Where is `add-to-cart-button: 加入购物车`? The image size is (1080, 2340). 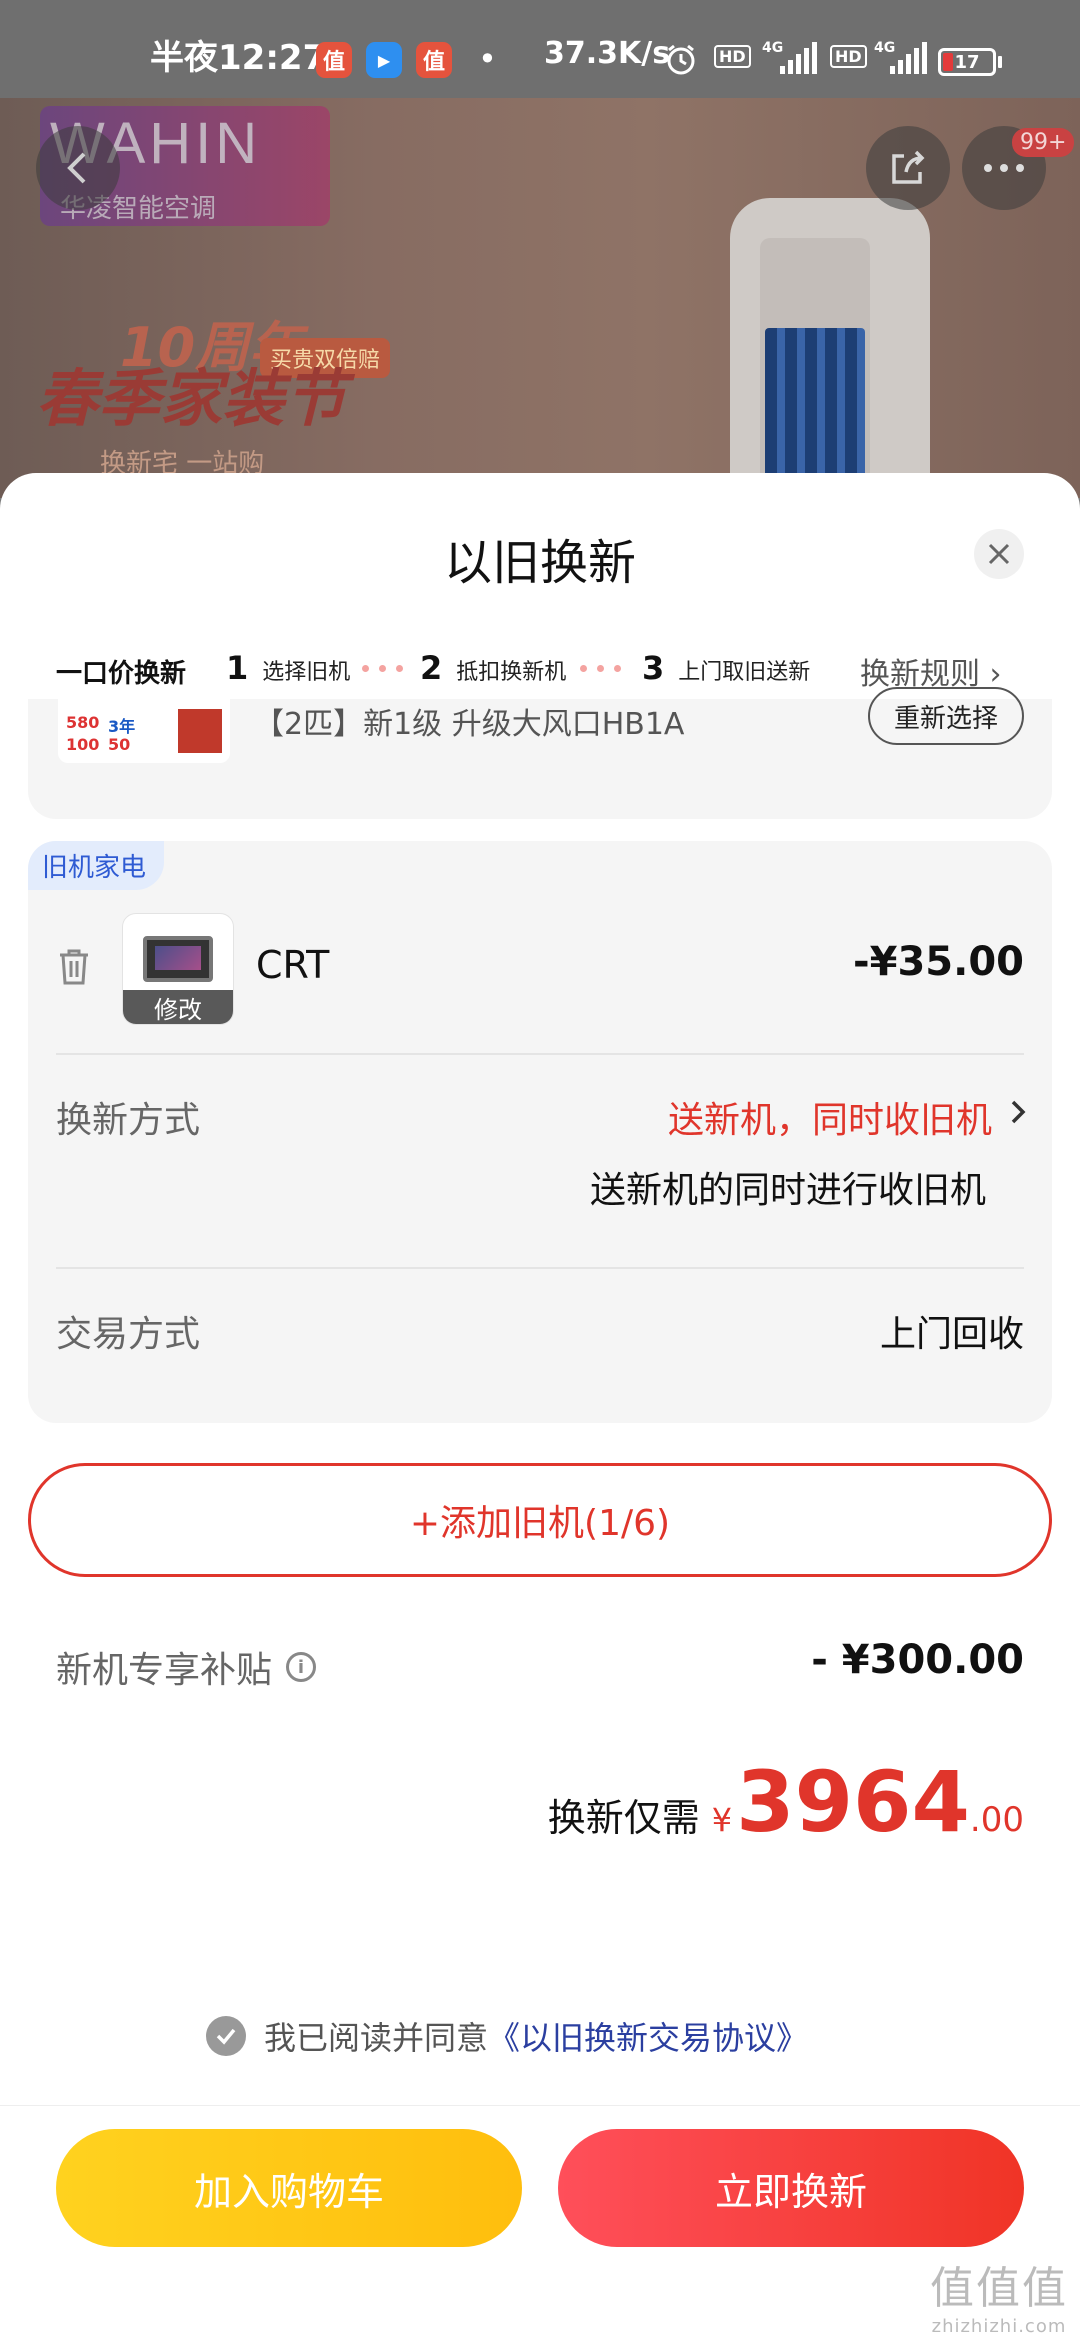 add-to-cart-button: 加入购物车 is located at coordinates (289, 2188).